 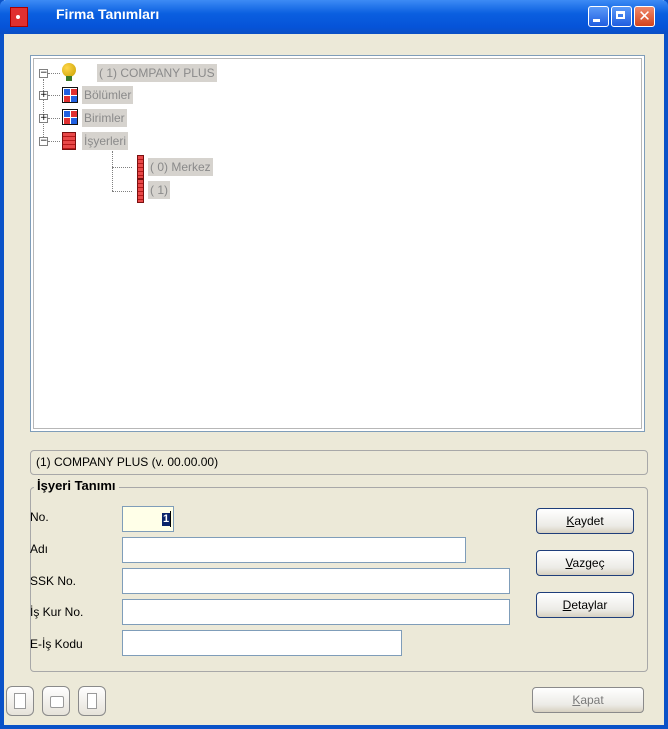 I want to click on tree-node-root-label: ( 1) COMPANY PLUS, so click(x=157, y=73).